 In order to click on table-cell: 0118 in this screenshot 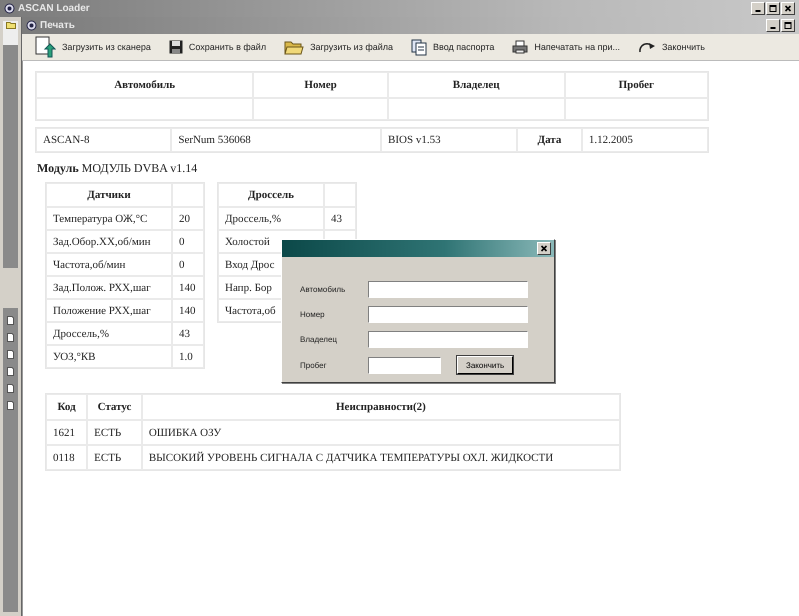, I will do `click(67, 457)`.